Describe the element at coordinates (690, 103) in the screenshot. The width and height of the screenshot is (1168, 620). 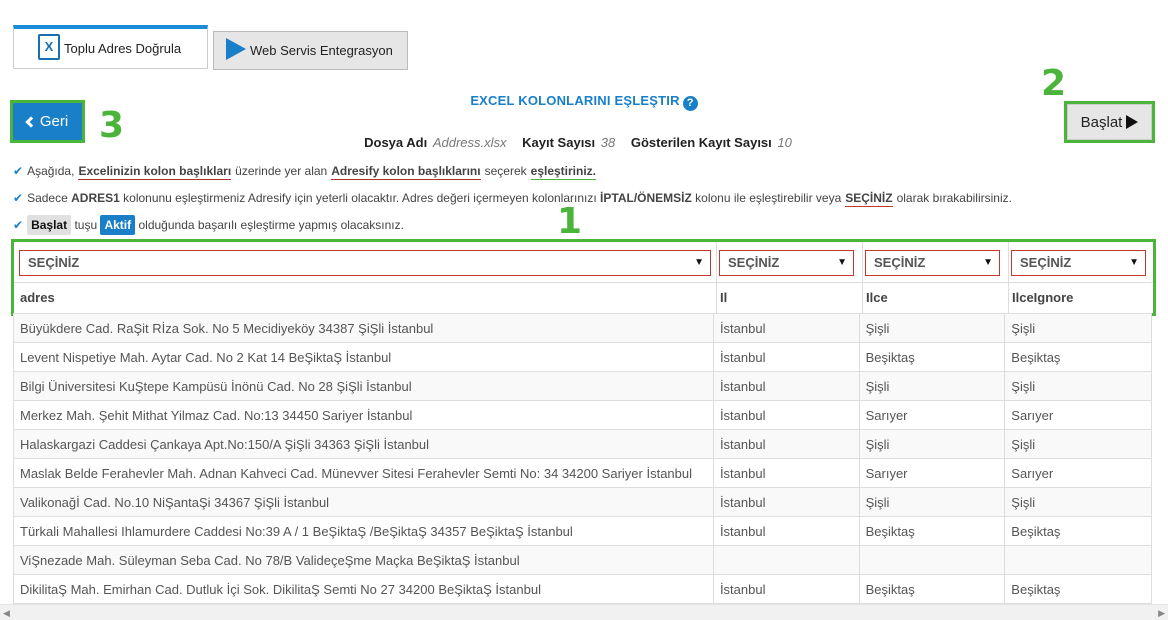
I see `help-icon: ?` at that location.